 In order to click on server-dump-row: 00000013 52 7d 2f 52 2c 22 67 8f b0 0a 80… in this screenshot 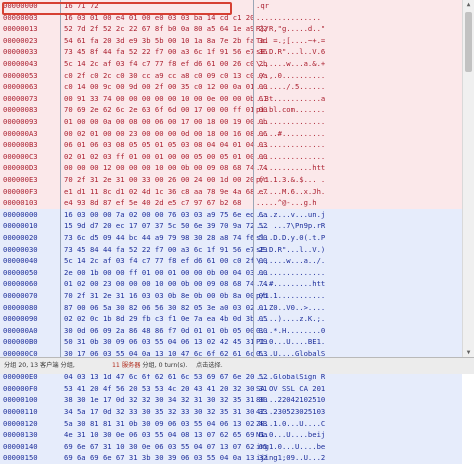, I will do `click(231, 29)`.